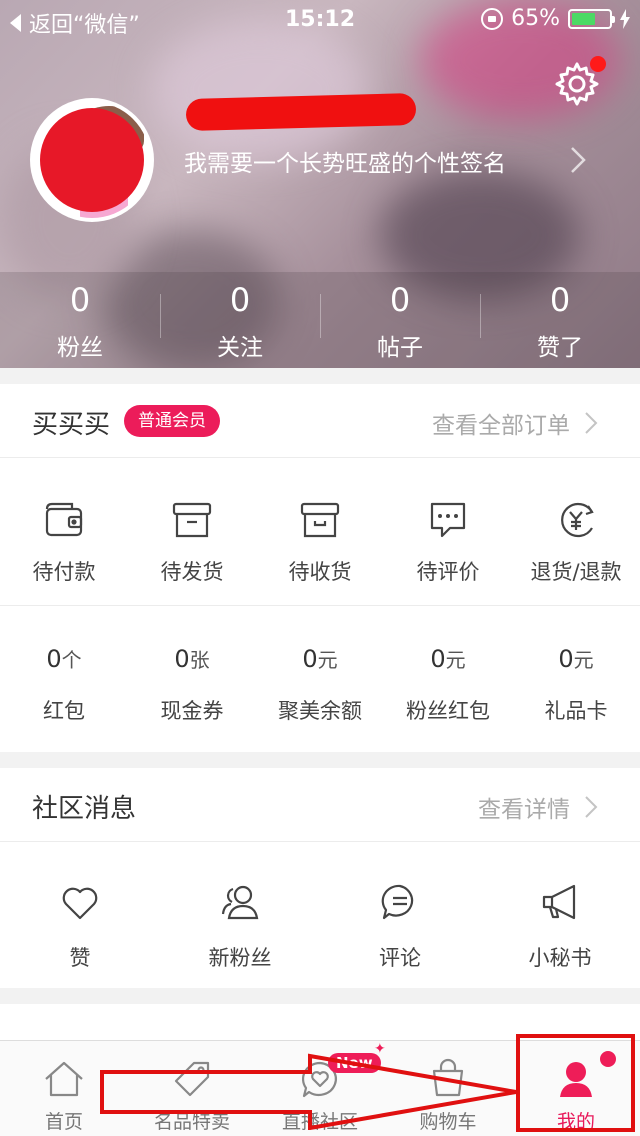 This screenshot has height=1136, width=640. What do you see at coordinates (172, 421) in the screenshot?
I see `member-badge: 普通会员` at bounding box center [172, 421].